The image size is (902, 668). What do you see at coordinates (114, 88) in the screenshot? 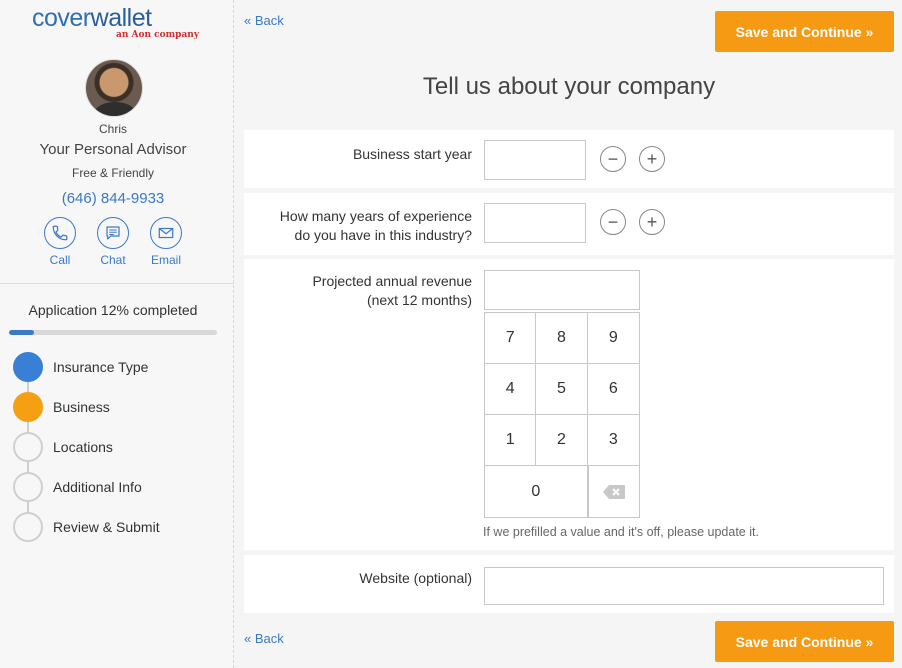
I see `avatar` at bounding box center [114, 88].